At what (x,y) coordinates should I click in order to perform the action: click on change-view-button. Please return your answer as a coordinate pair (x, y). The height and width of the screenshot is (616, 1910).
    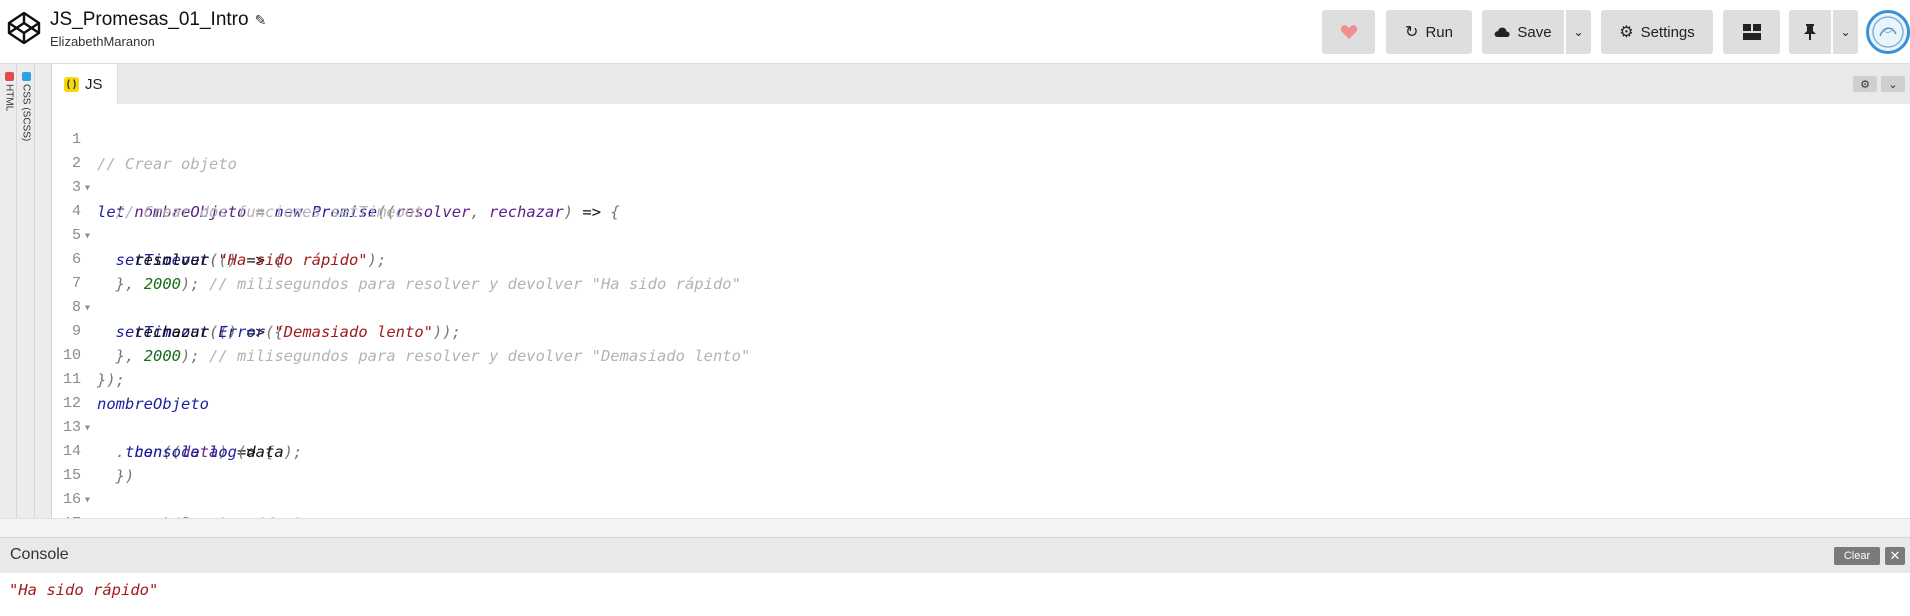
    Looking at the image, I should click on (1751, 32).